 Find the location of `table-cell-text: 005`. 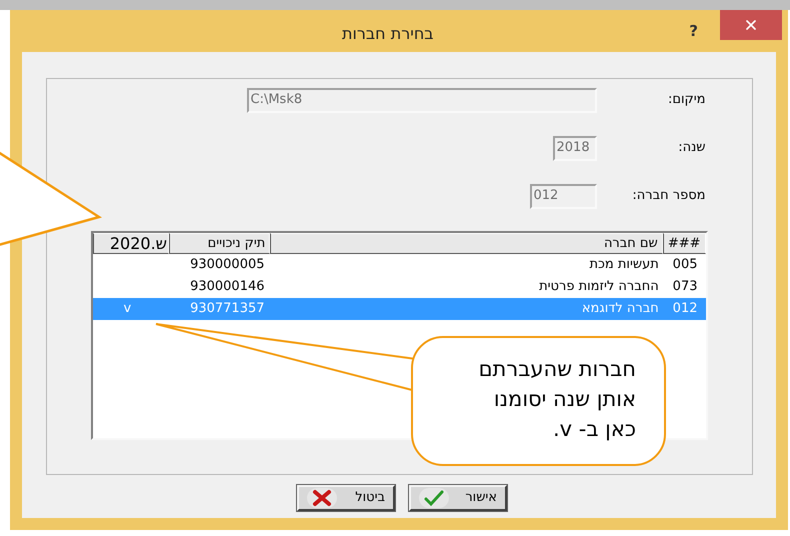

table-cell-text: 005 is located at coordinates (685, 265).